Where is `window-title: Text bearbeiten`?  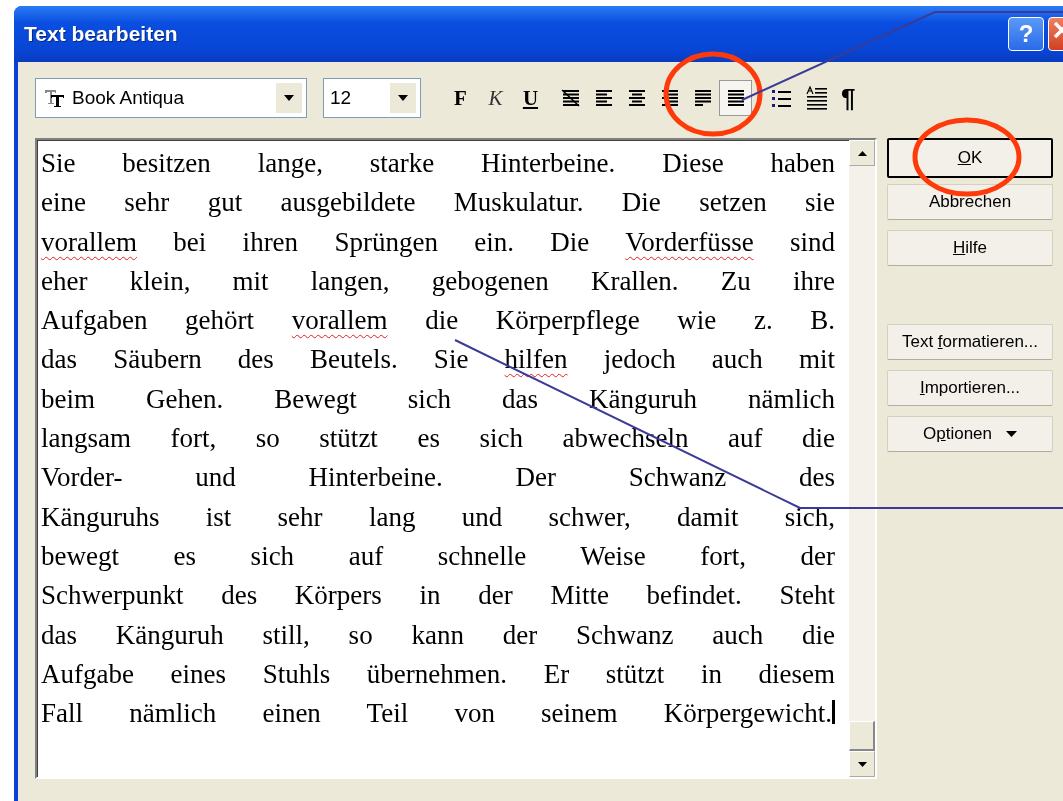 window-title: Text bearbeiten is located at coordinates (101, 34).